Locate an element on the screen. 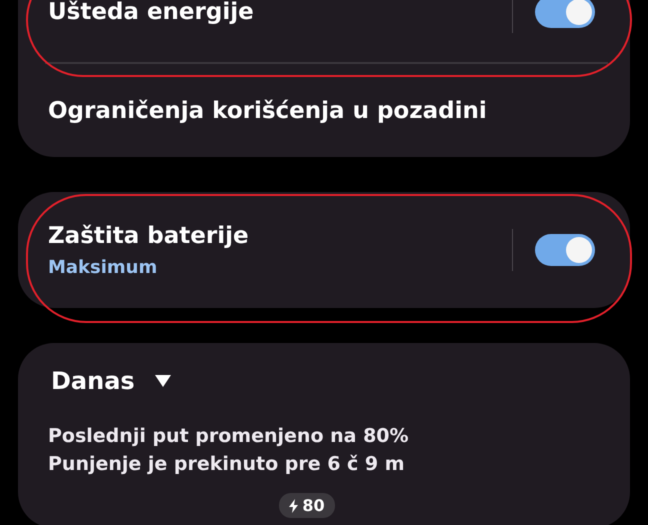 This screenshot has height=525, width=648. period-dropdown: Danas is located at coordinates (109, 381).